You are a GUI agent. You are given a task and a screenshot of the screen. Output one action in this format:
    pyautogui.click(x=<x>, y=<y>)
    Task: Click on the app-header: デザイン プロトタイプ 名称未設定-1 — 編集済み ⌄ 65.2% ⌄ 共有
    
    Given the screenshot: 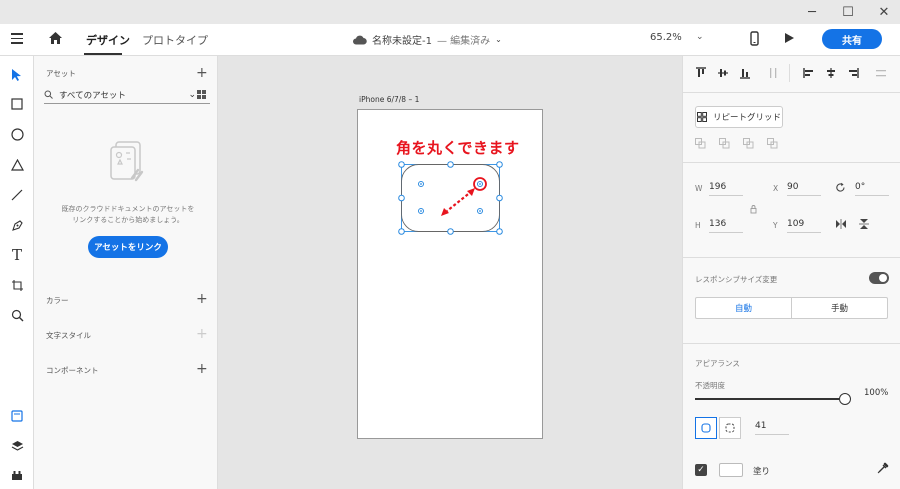 What is the action you would take?
    pyautogui.click(x=450, y=40)
    